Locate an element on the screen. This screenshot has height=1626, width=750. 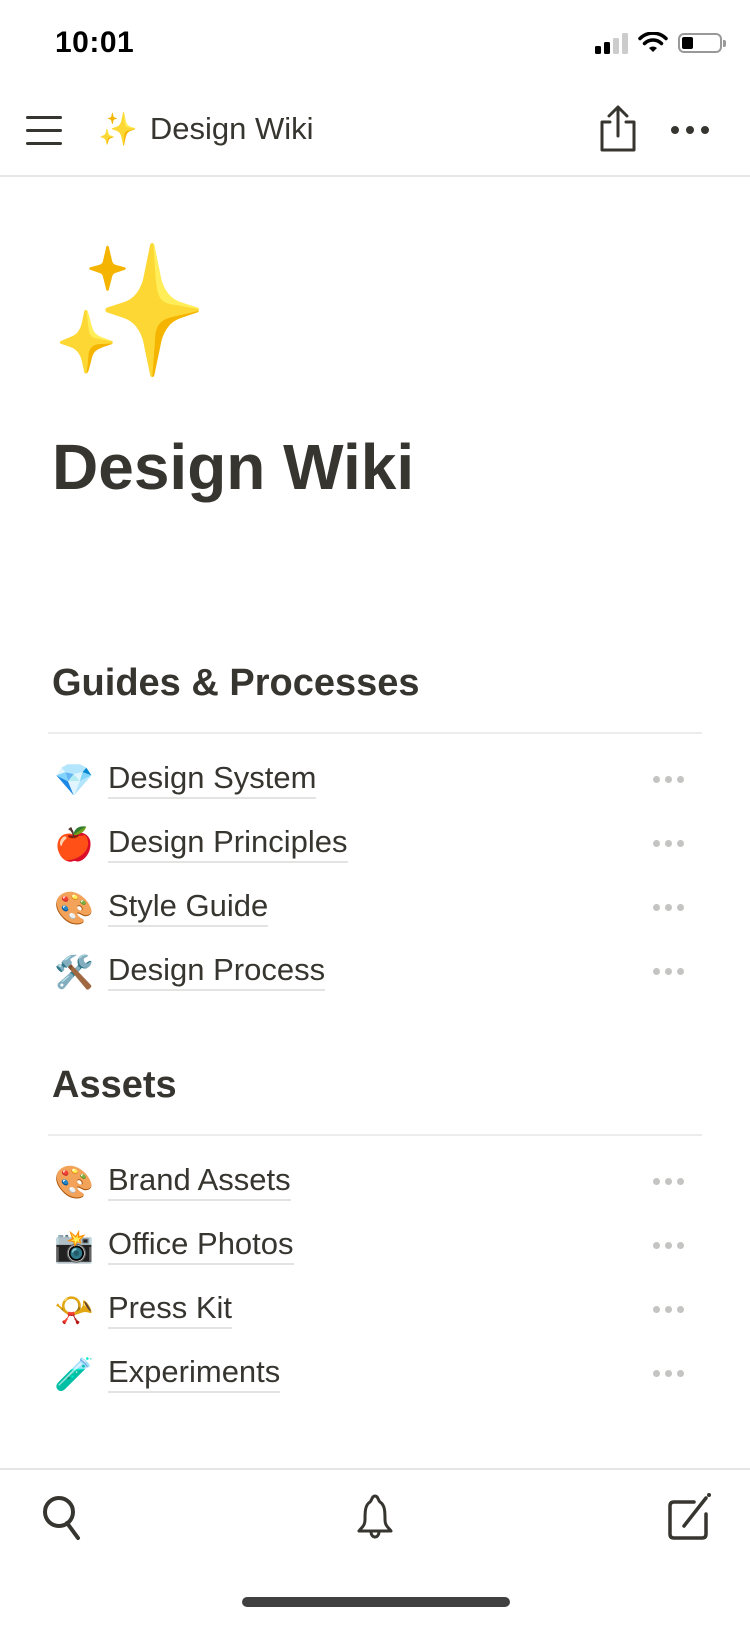
page-icon-sparkles: ✨ is located at coordinates (129, 312).